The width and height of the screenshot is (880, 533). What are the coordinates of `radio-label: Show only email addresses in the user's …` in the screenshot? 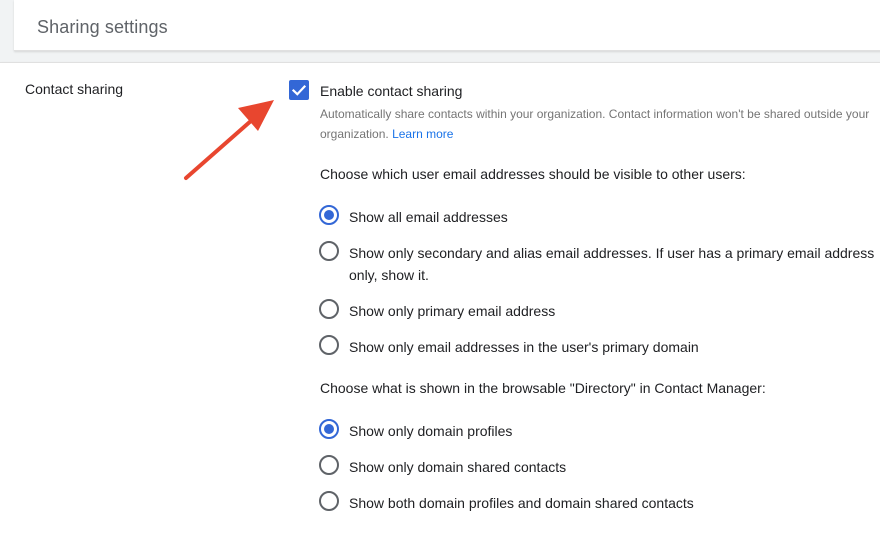 It's located at (614, 347).